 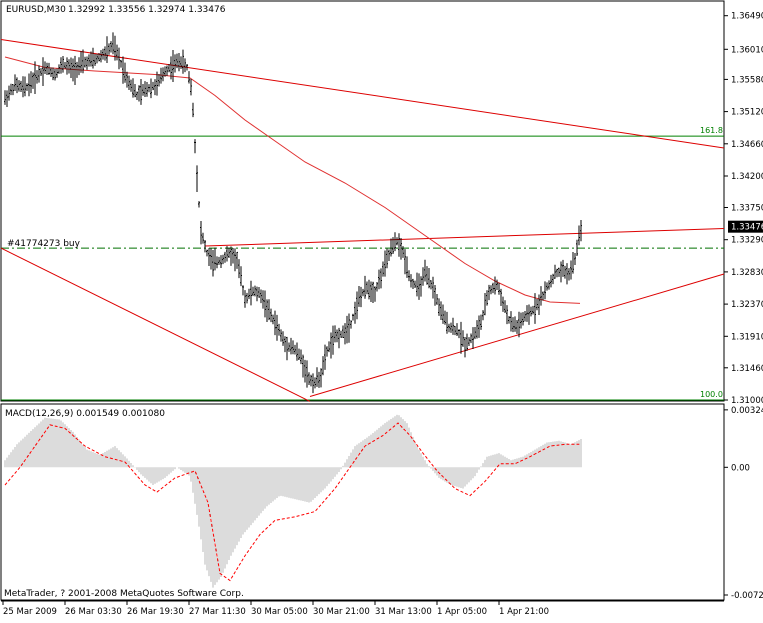 I want to click on price-tick-label: 1.33290, so click(x=747, y=241).